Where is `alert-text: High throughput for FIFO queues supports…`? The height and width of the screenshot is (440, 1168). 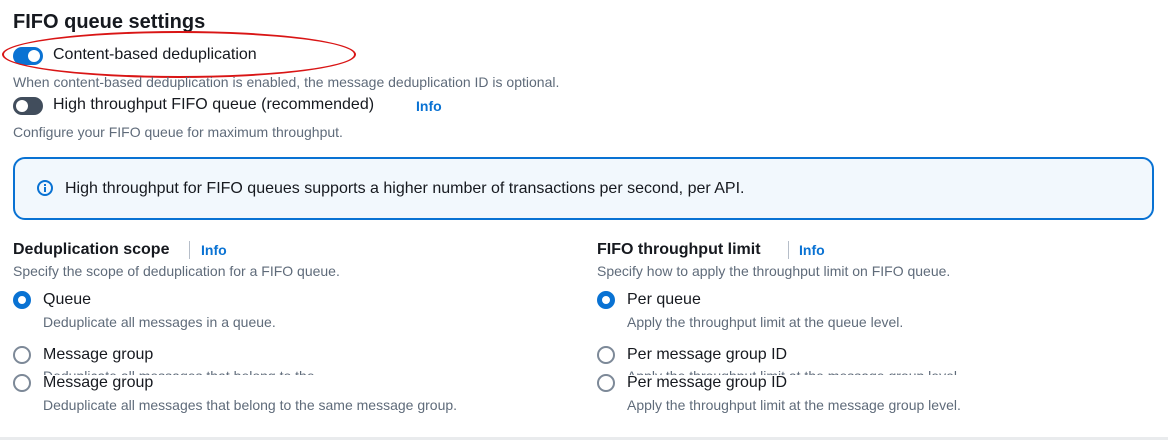
alert-text: High throughput for FIFO queues supports… is located at coordinates (405, 188).